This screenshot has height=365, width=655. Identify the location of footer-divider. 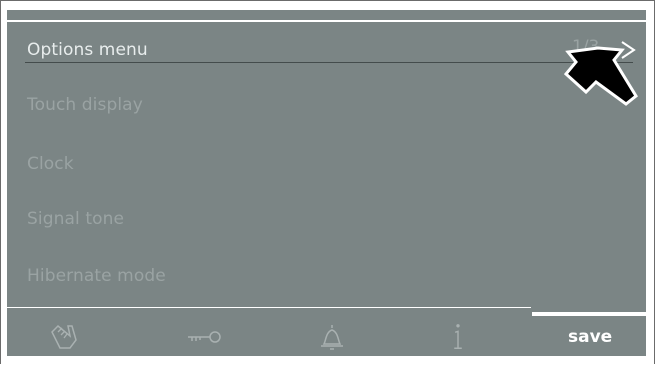
(269, 307).